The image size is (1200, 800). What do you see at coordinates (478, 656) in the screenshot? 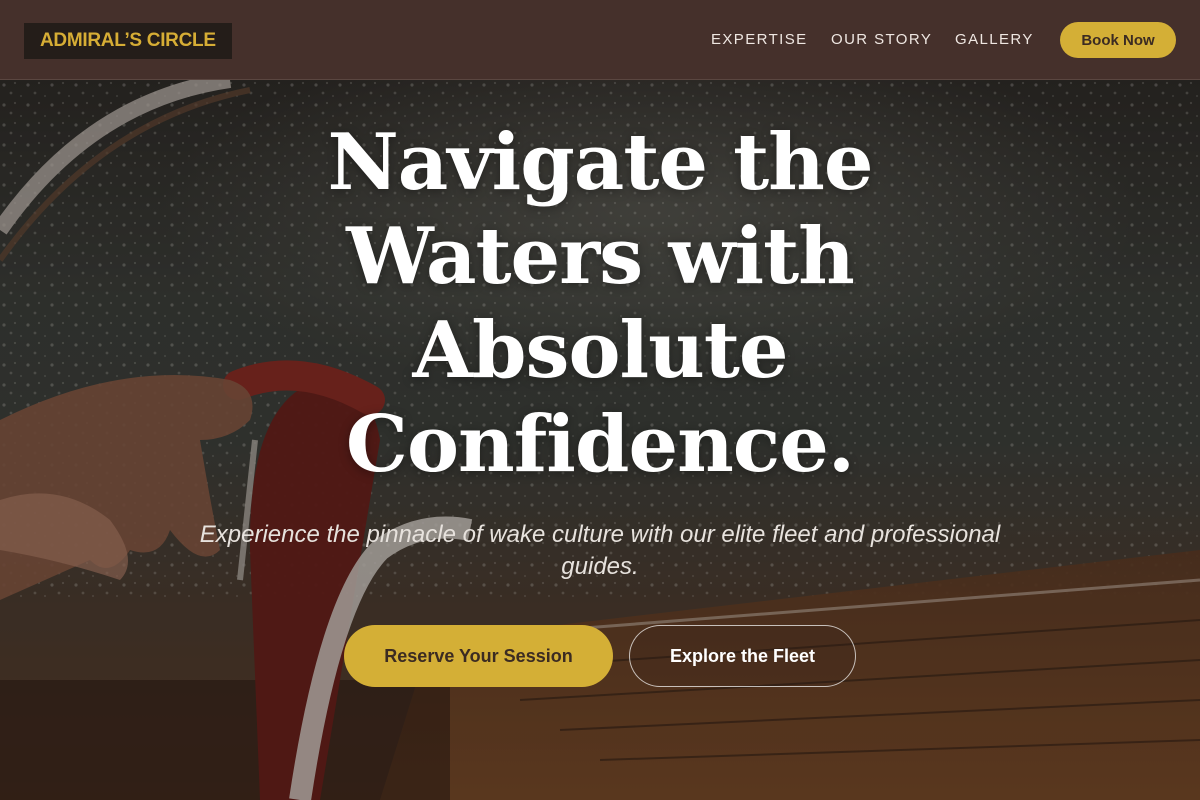
I see `reserve-session-button: Reserve Your Session` at bounding box center [478, 656].